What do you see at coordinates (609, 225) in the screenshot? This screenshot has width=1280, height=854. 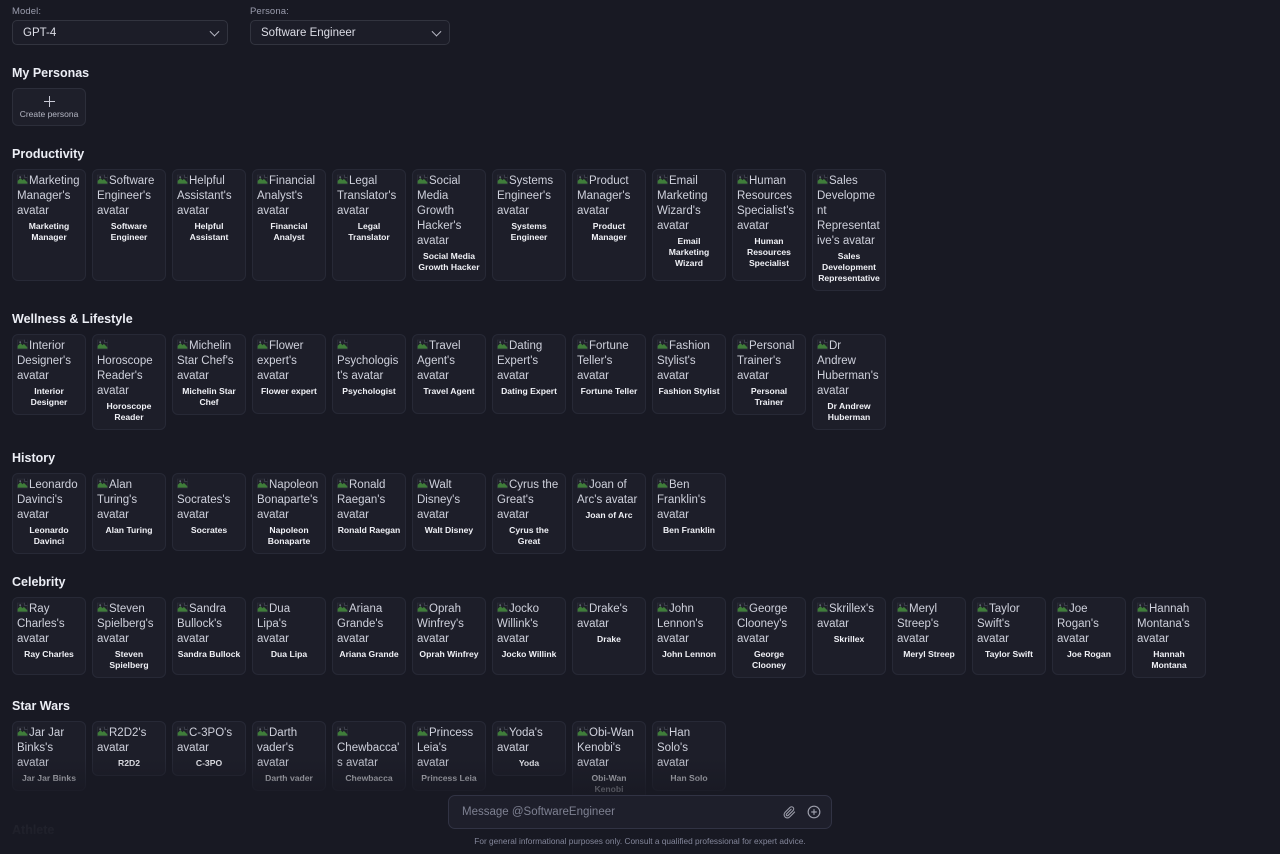 I see `persona-card: Product Manager's avatar Product Manager` at bounding box center [609, 225].